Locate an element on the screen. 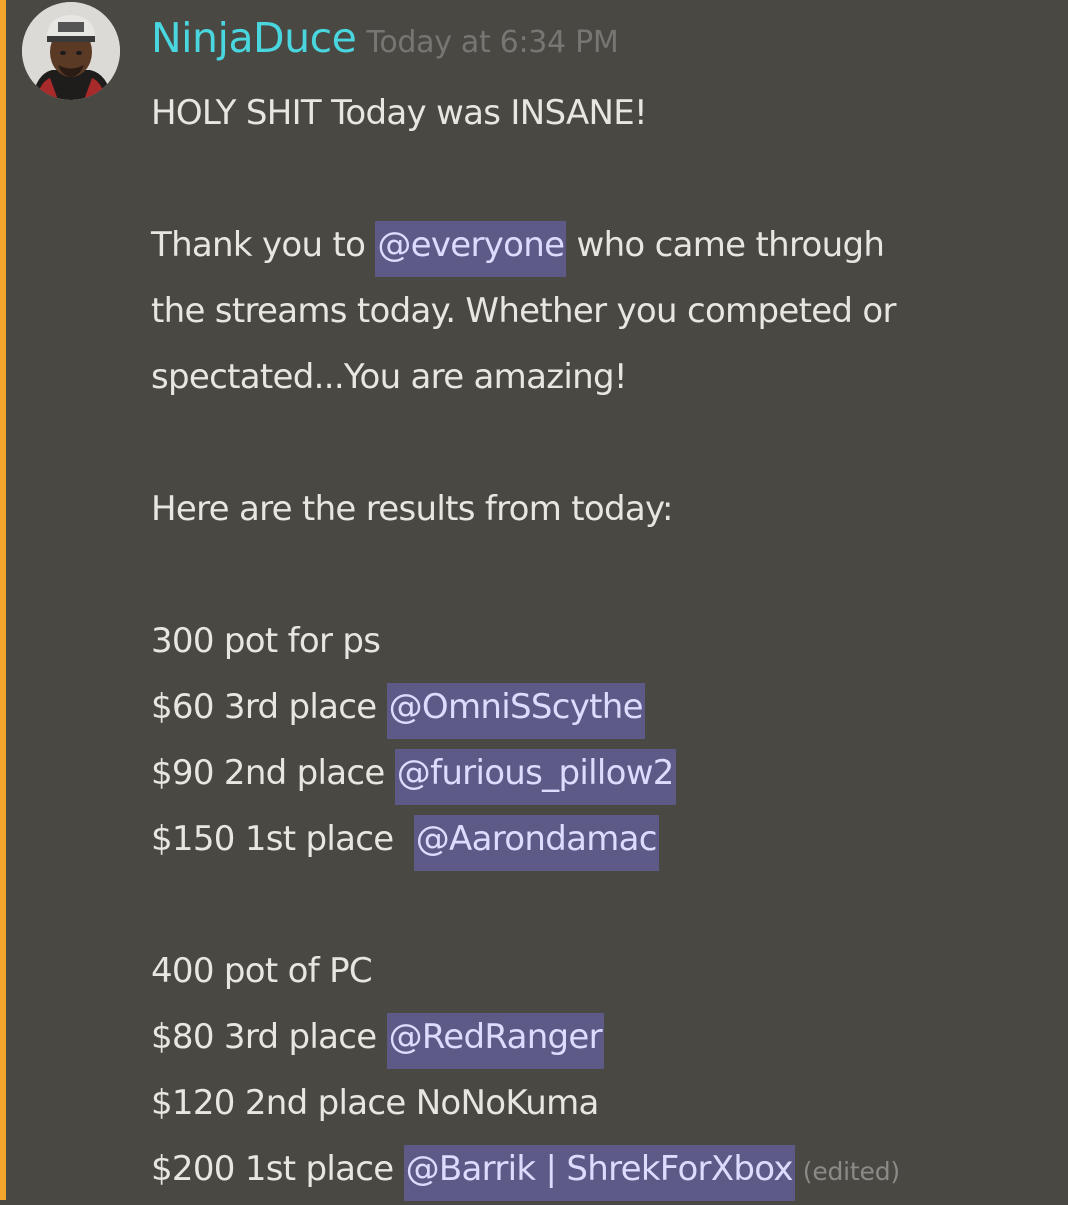 The height and width of the screenshot is (1205, 1068). message-header: NinjaDuce Today at 6:34 PM is located at coordinates (385, 45).